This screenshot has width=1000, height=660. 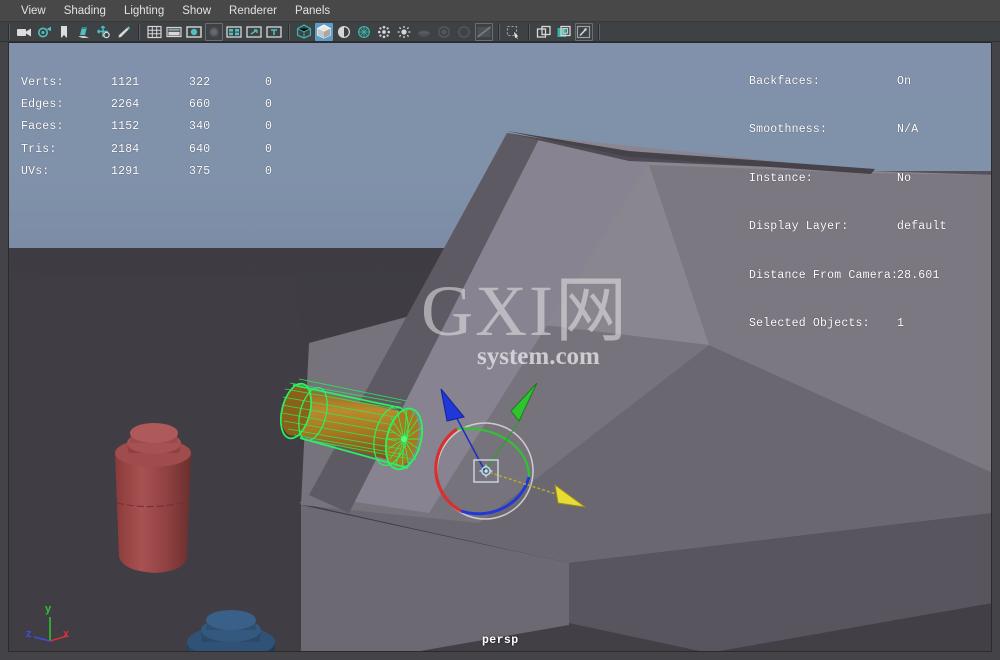 What do you see at coordinates (364, 32) in the screenshot?
I see `wireframe-on-shaded-icon` at bounding box center [364, 32].